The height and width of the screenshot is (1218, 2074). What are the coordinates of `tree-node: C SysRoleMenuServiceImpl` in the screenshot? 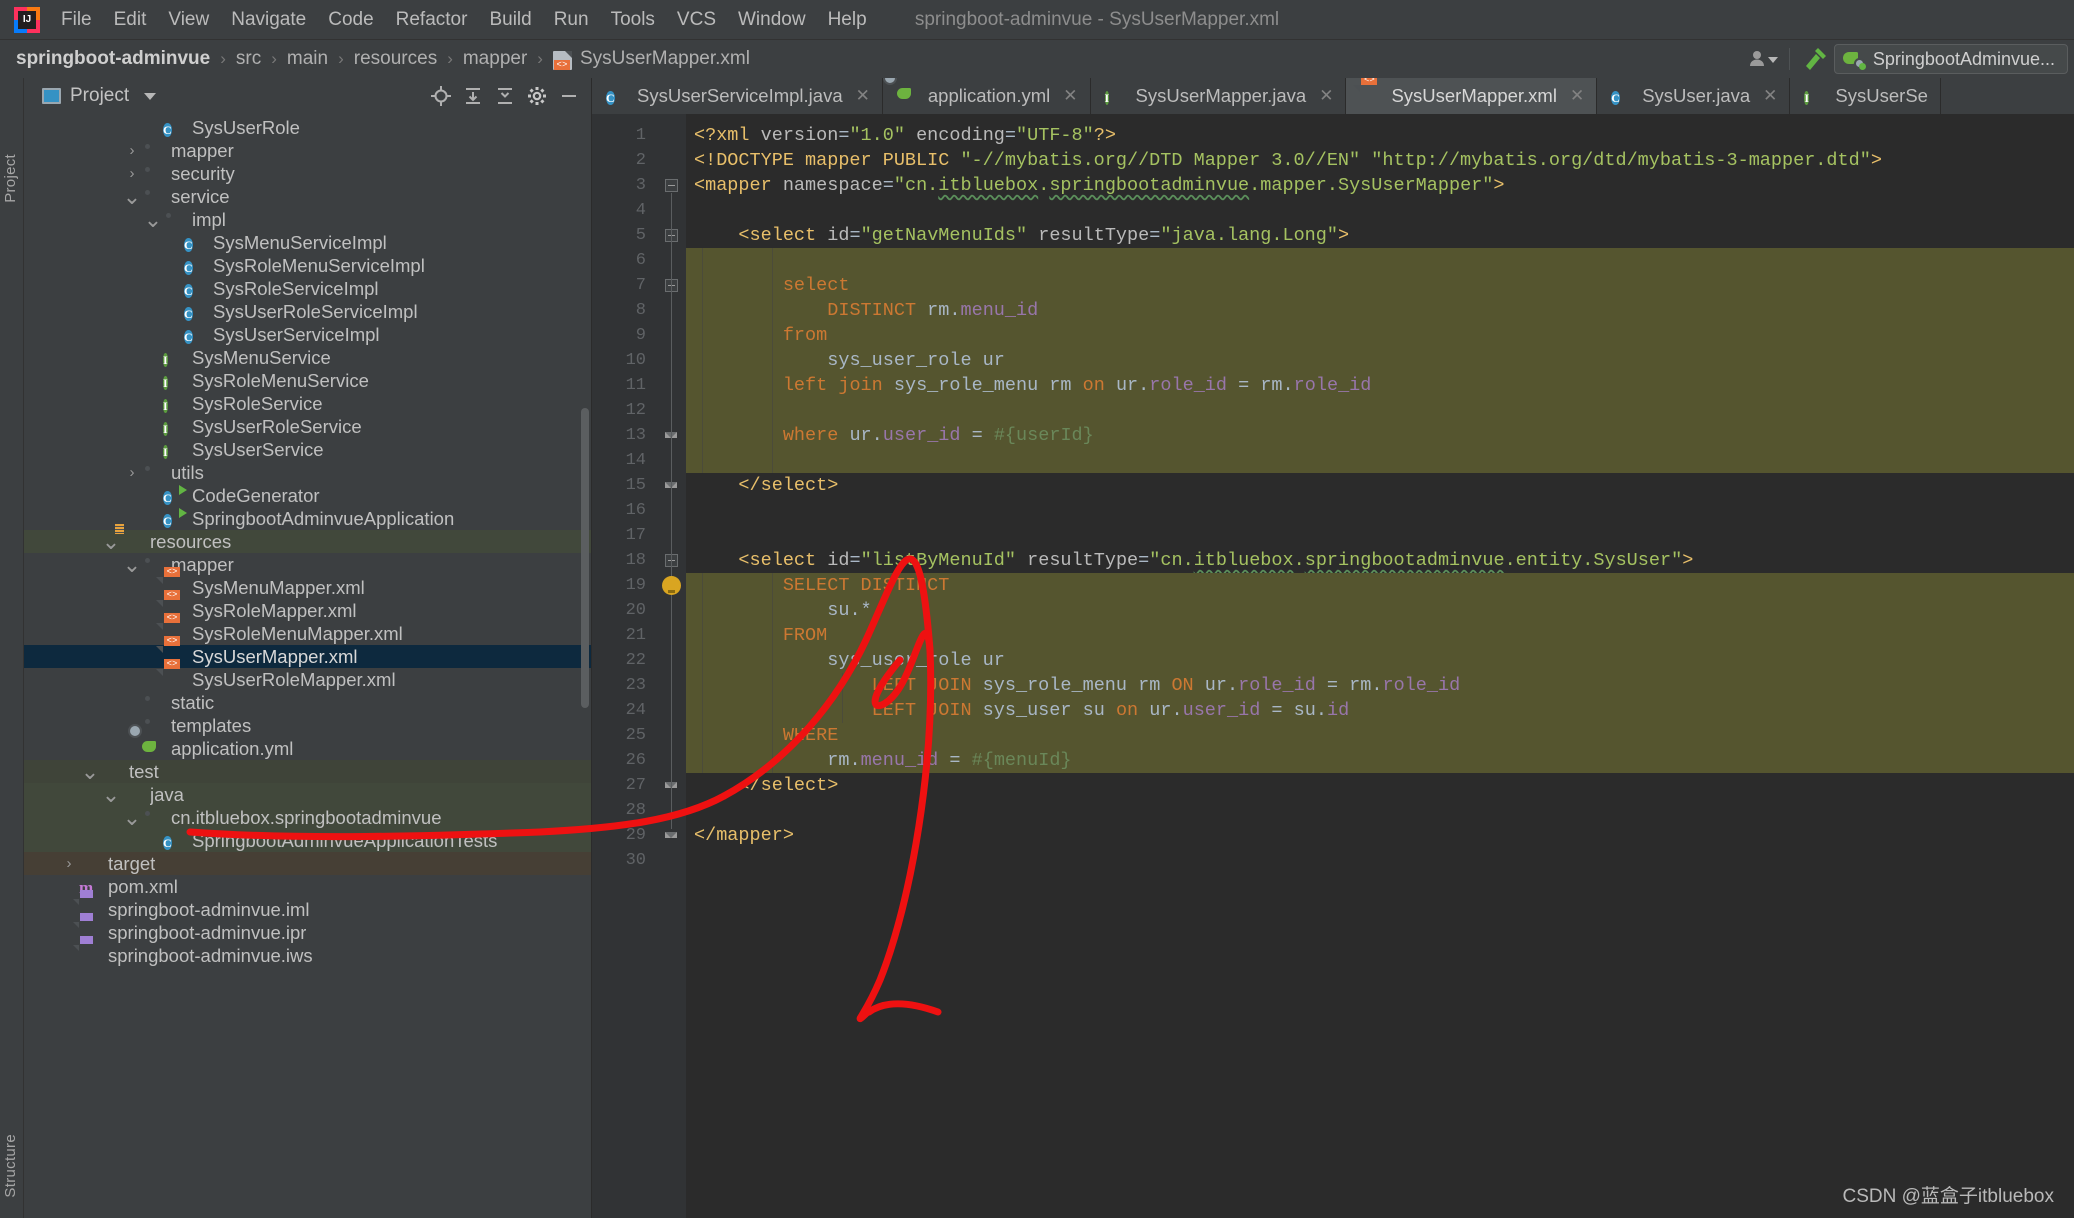 It's located at (307, 265).